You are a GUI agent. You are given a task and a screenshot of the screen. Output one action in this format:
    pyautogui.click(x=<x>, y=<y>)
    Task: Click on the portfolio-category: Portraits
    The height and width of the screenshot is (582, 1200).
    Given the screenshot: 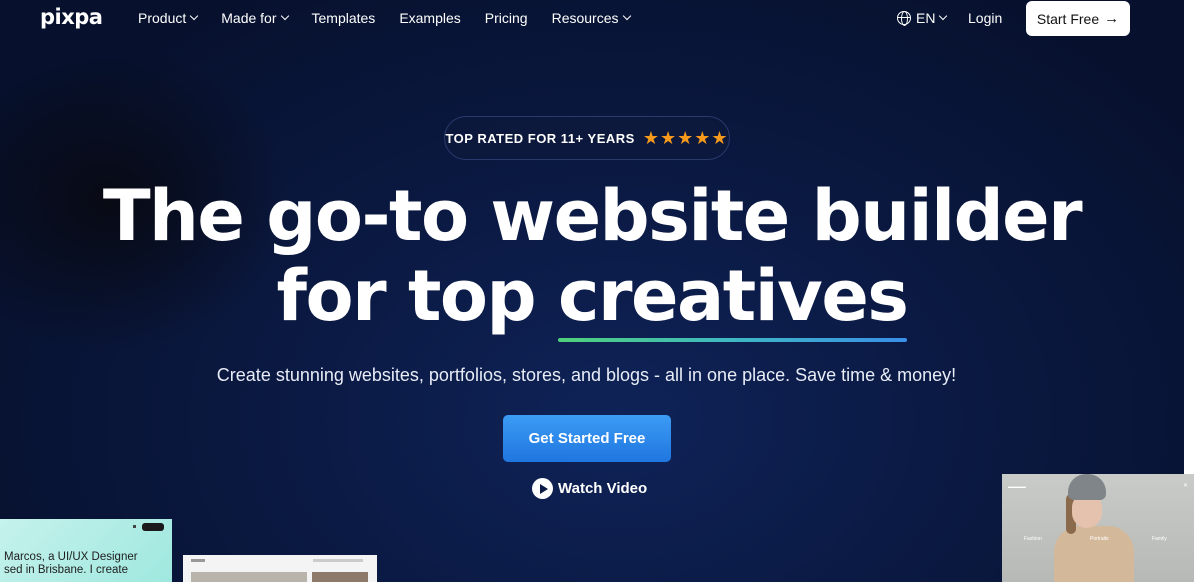 What is the action you would take?
    pyautogui.click(x=1099, y=539)
    